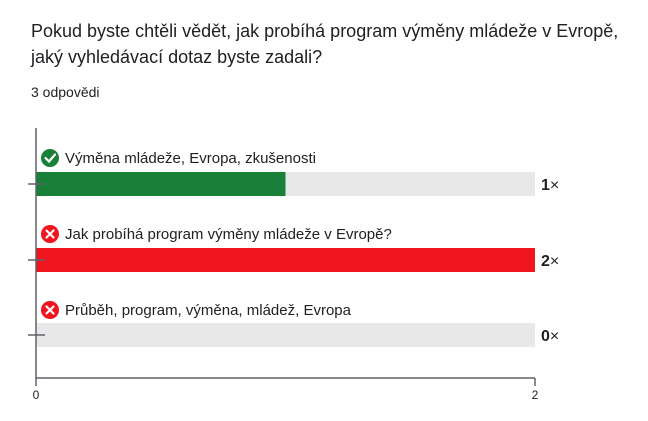 This screenshot has height=421, width=648. What do you see at coordinates (50, 158) in the screenshot?
I see `check-circle-icon` at bounding box center [50, 158].